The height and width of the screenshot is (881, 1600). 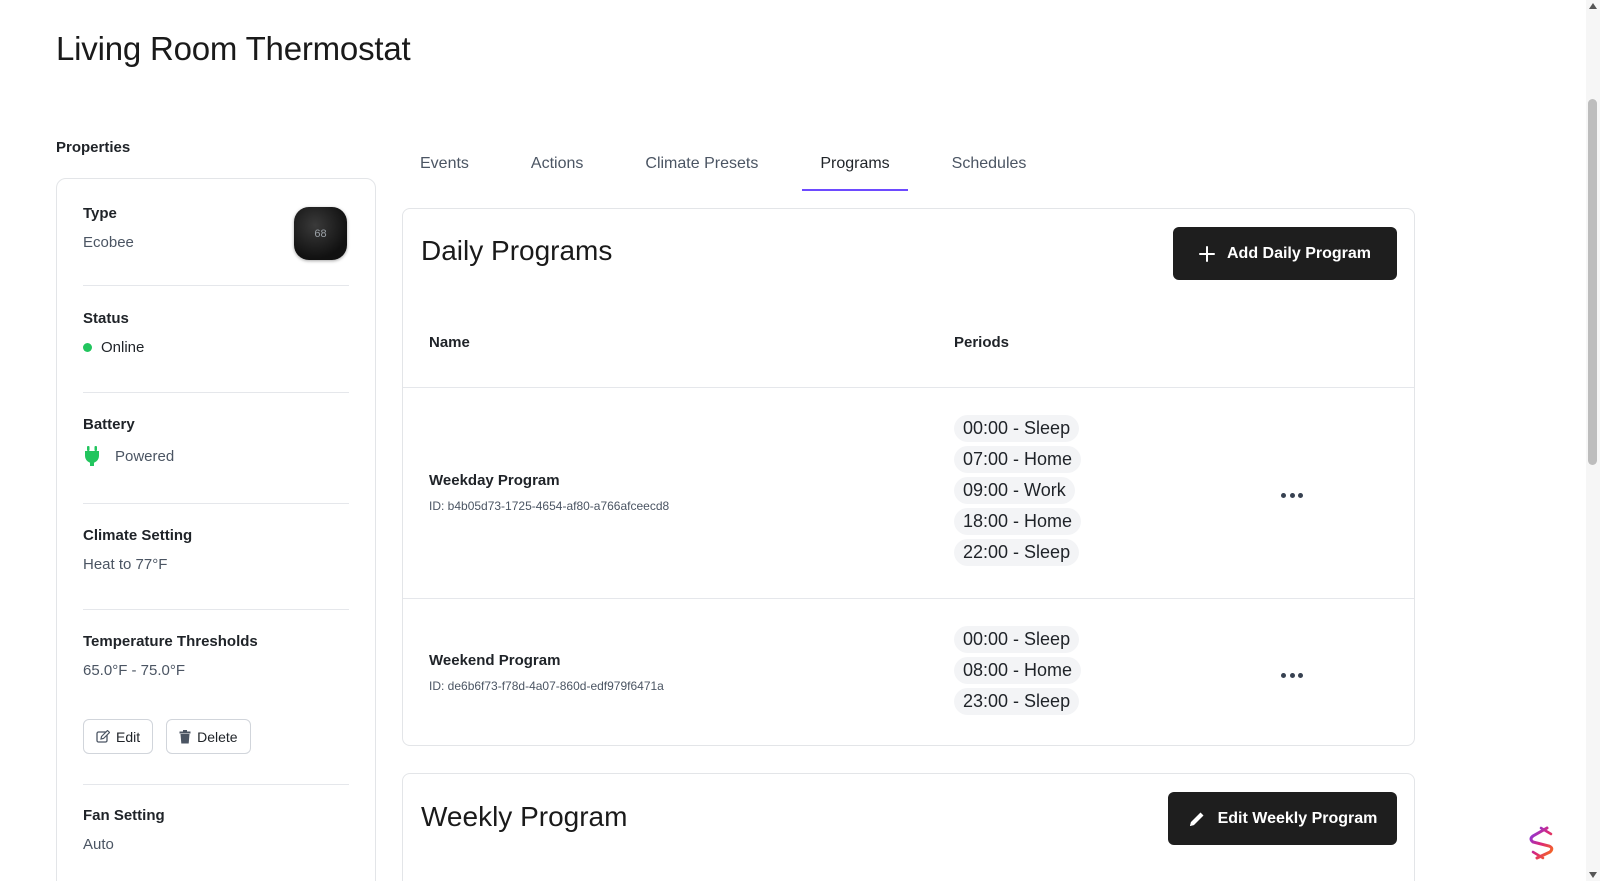 I want to click on scroll-down-icon, so click(x=1593, y=875).